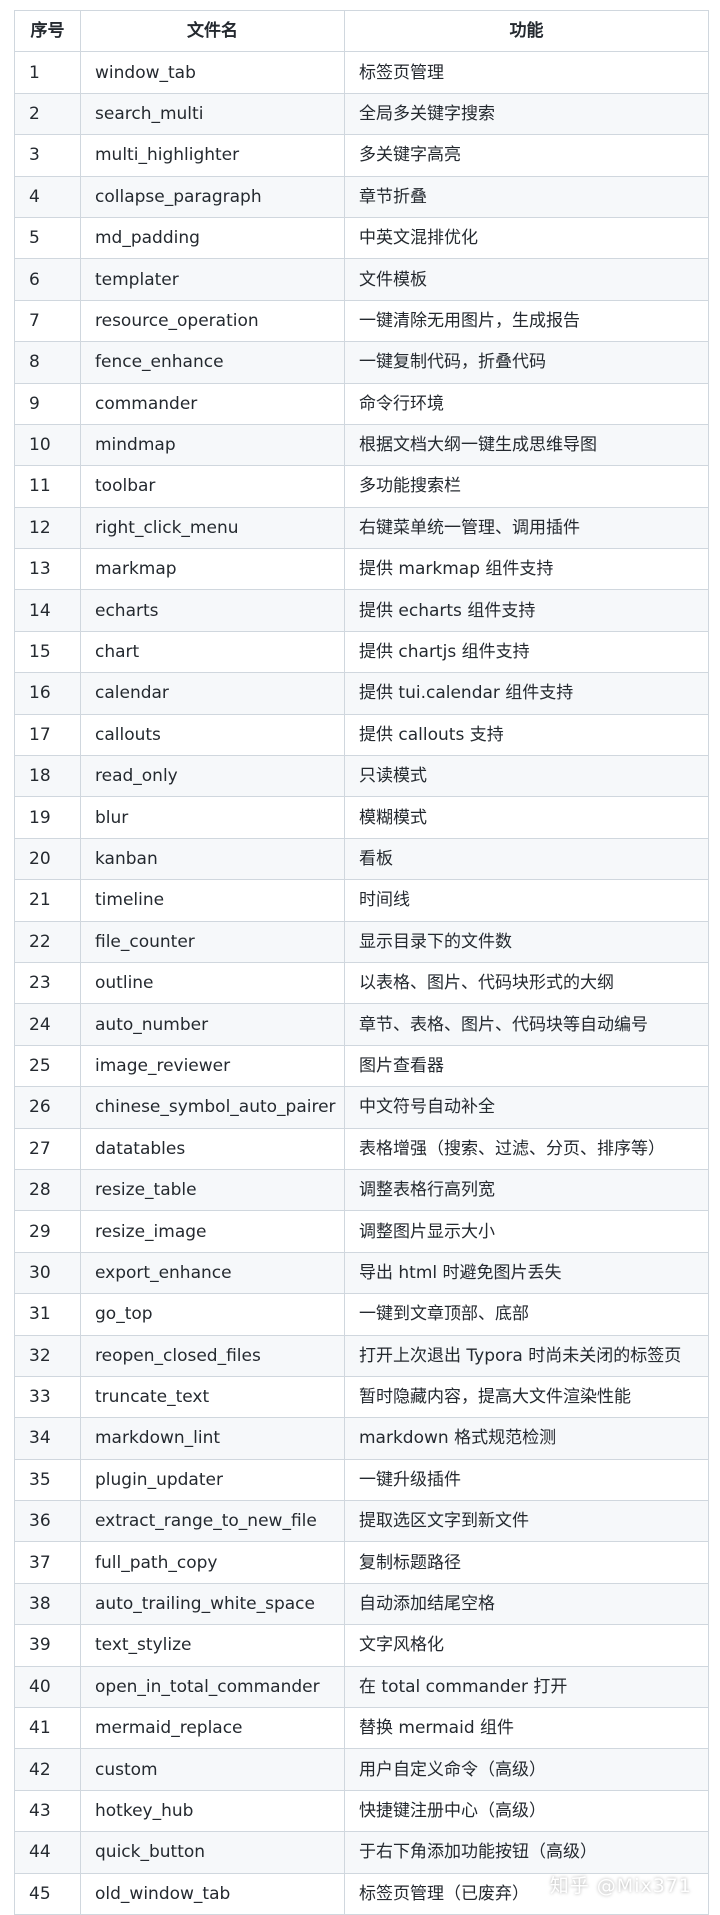 Image resolution: width=720 pixels, height=1915 pixels. I want to click on cell-function: 文件模板, so click(526, 279).